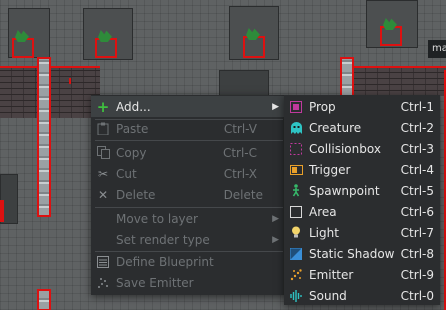 This screenshot has width=446, height=310. What do you see at coordinates (103, 106) in the screenshot?
I see `plus-icon: +` at bounding box center [103, 106].